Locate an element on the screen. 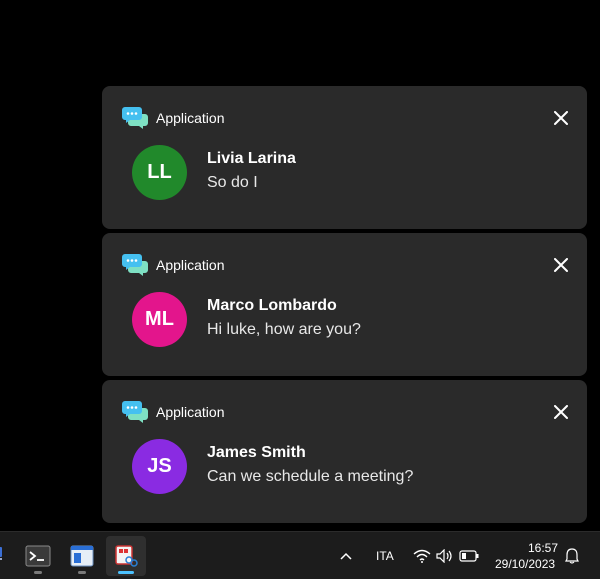  show-hidden-icons-button is located at coordinates (346, 556).